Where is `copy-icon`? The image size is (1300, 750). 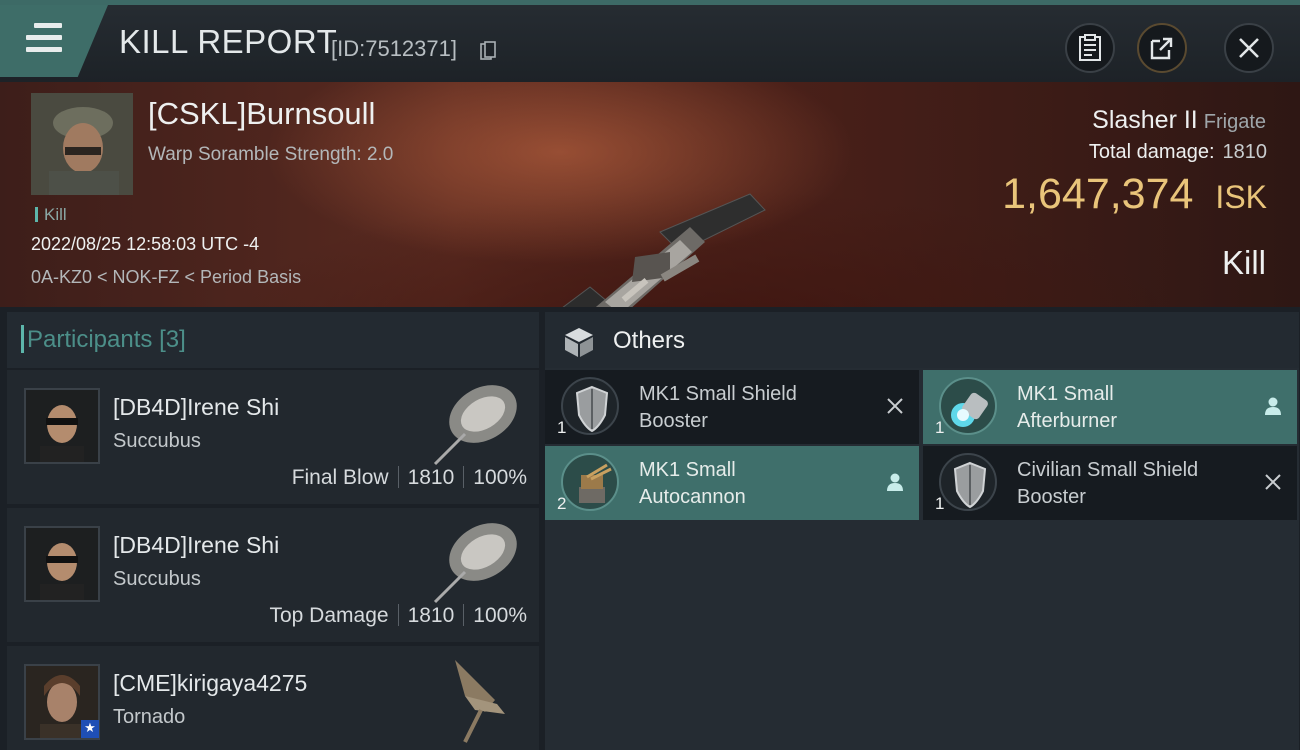 copy-icon is located at coordinates (488, 51).